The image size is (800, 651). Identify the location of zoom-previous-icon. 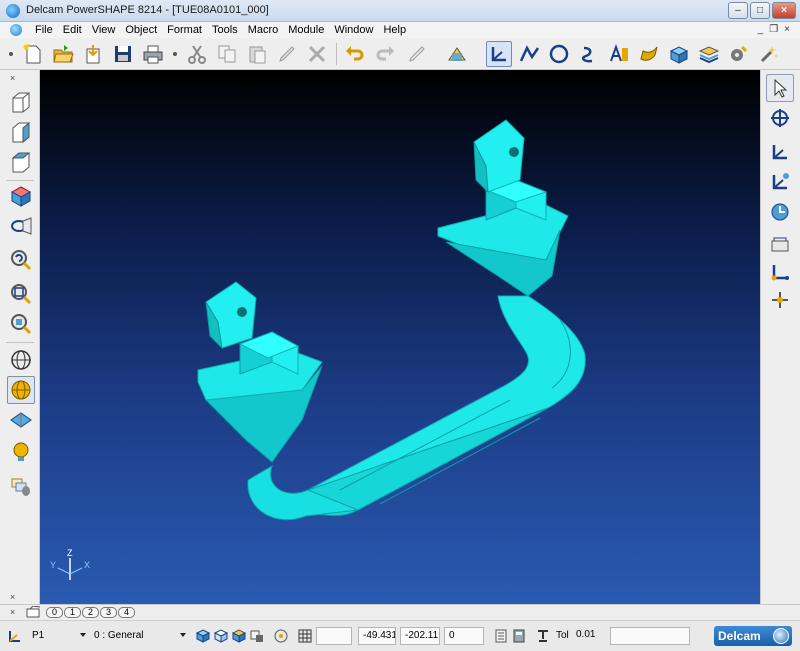
(21, 260).